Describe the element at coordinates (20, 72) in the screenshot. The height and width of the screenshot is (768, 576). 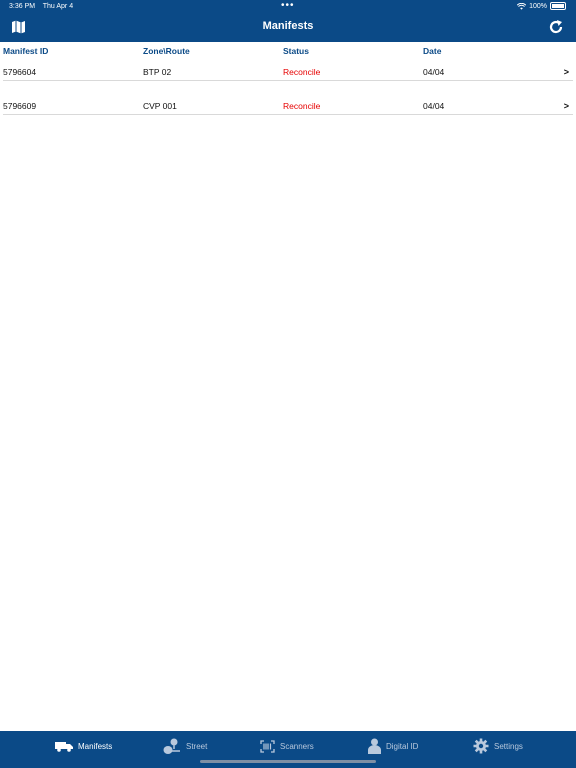
I see `manifest-id: 5796604` at that location.